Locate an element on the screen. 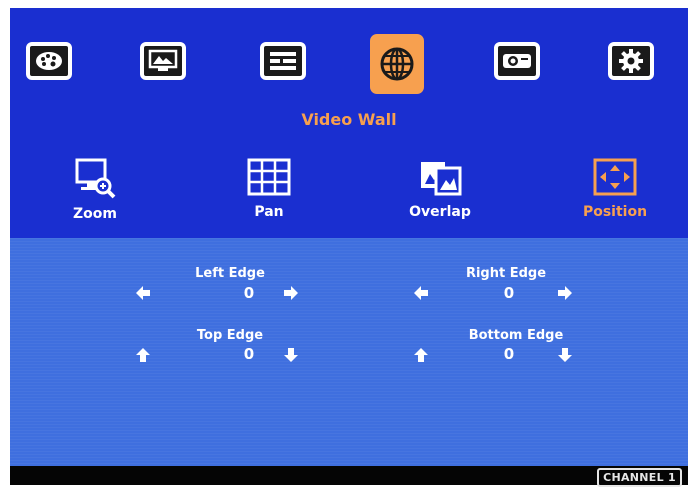 Image resolution: width=691 pixels, height=487 pixels. right-edge-label: Right Edge is located at coordinates (506, 273).